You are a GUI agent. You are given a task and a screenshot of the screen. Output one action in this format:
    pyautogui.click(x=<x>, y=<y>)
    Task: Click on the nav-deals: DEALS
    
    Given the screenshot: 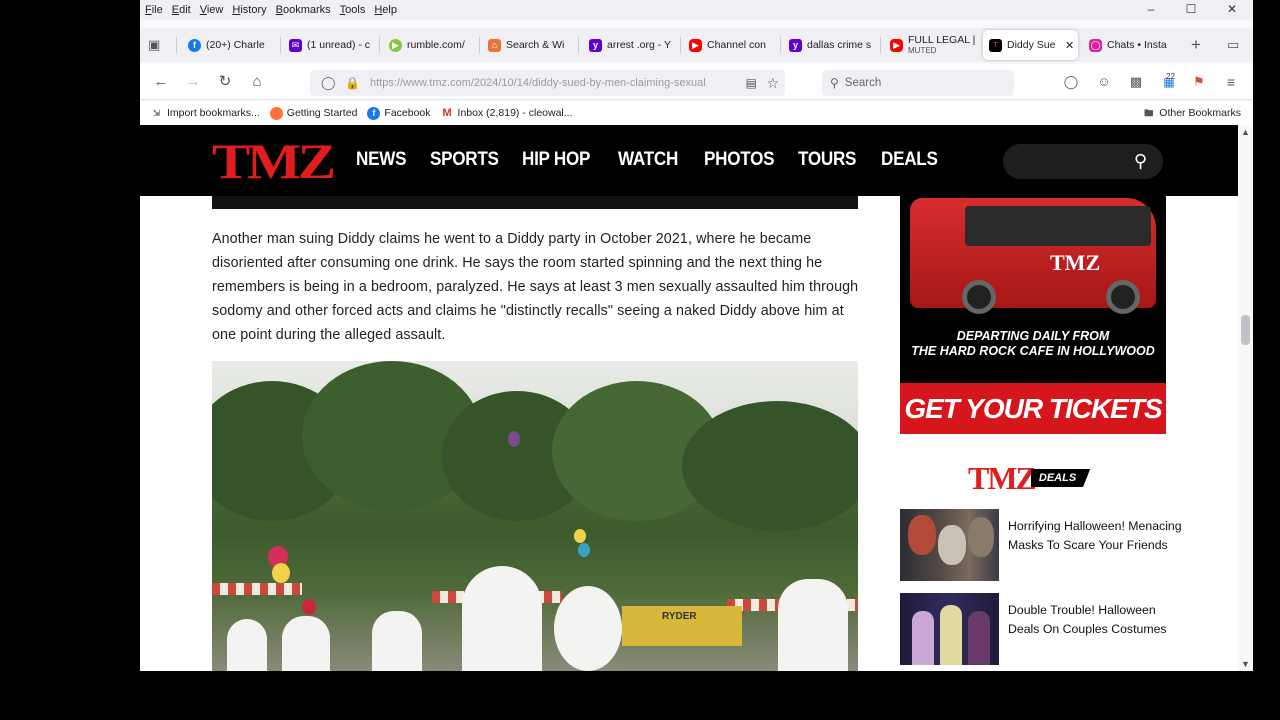 What is the action you would take?
    pyautogui.click(x=909, y=160)
    